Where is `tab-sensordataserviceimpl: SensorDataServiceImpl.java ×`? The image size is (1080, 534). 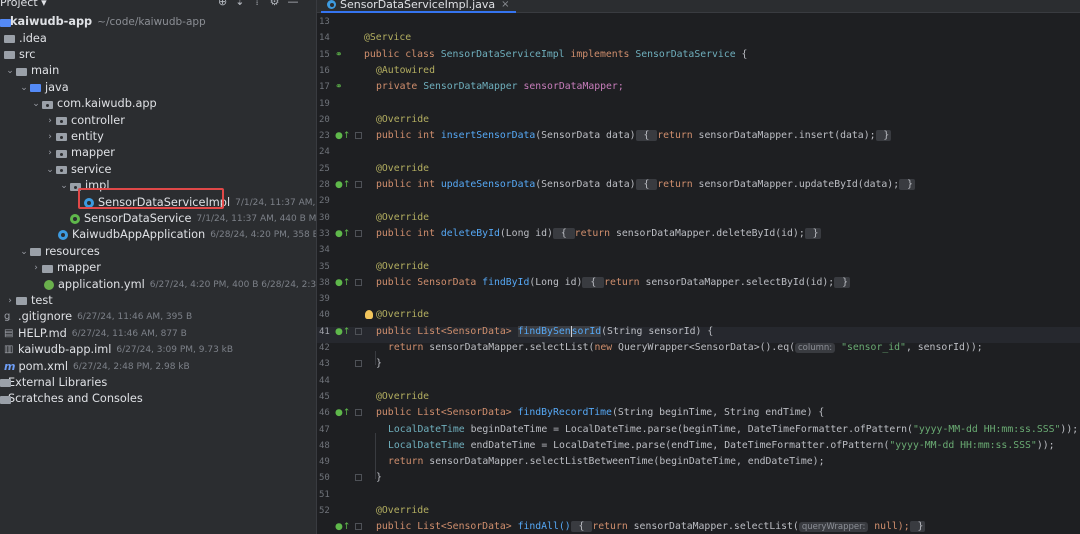 tab-sensordataserviceimpl: SensorDataServiceImpl.java × is located at coordinates (418, 6).